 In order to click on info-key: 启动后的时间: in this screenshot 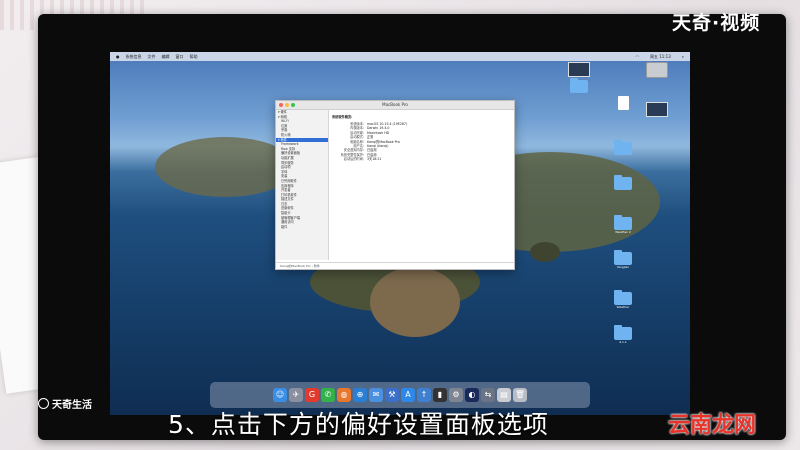, I will do `click(353, 159)`.